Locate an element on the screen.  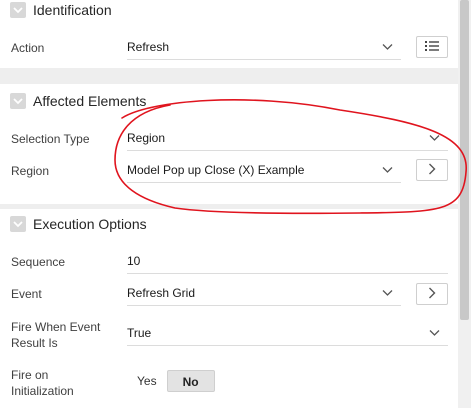
toggle-no: No is located at coordinates (190, 381).